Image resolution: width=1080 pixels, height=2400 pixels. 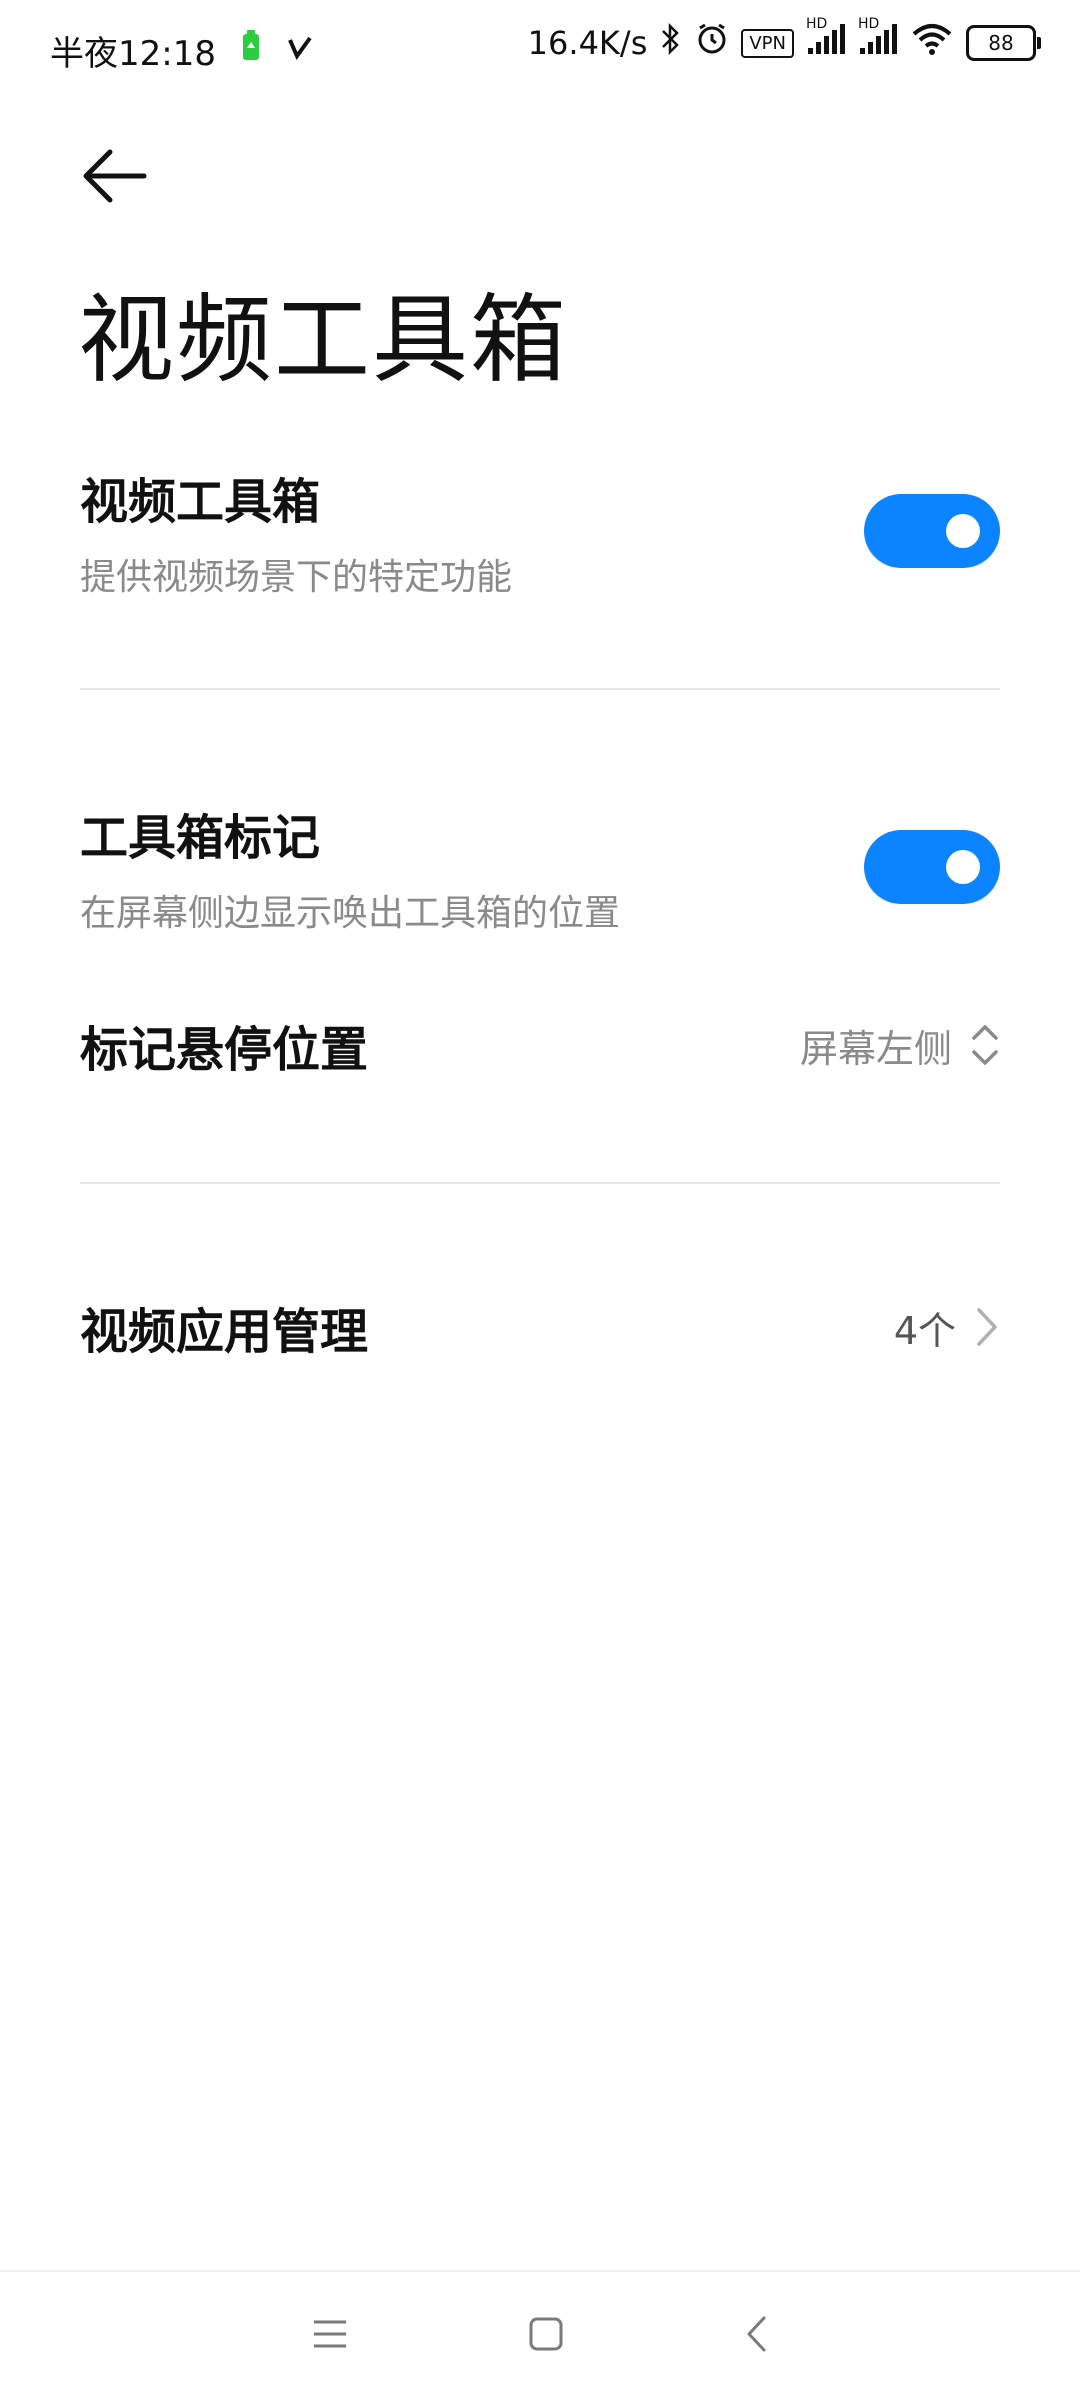 What do you see at coordinates (200, 838) in the screenshot?
I see `setting-toolbox-marker-title: 工具箱标记` at bounding box center [200, 838].